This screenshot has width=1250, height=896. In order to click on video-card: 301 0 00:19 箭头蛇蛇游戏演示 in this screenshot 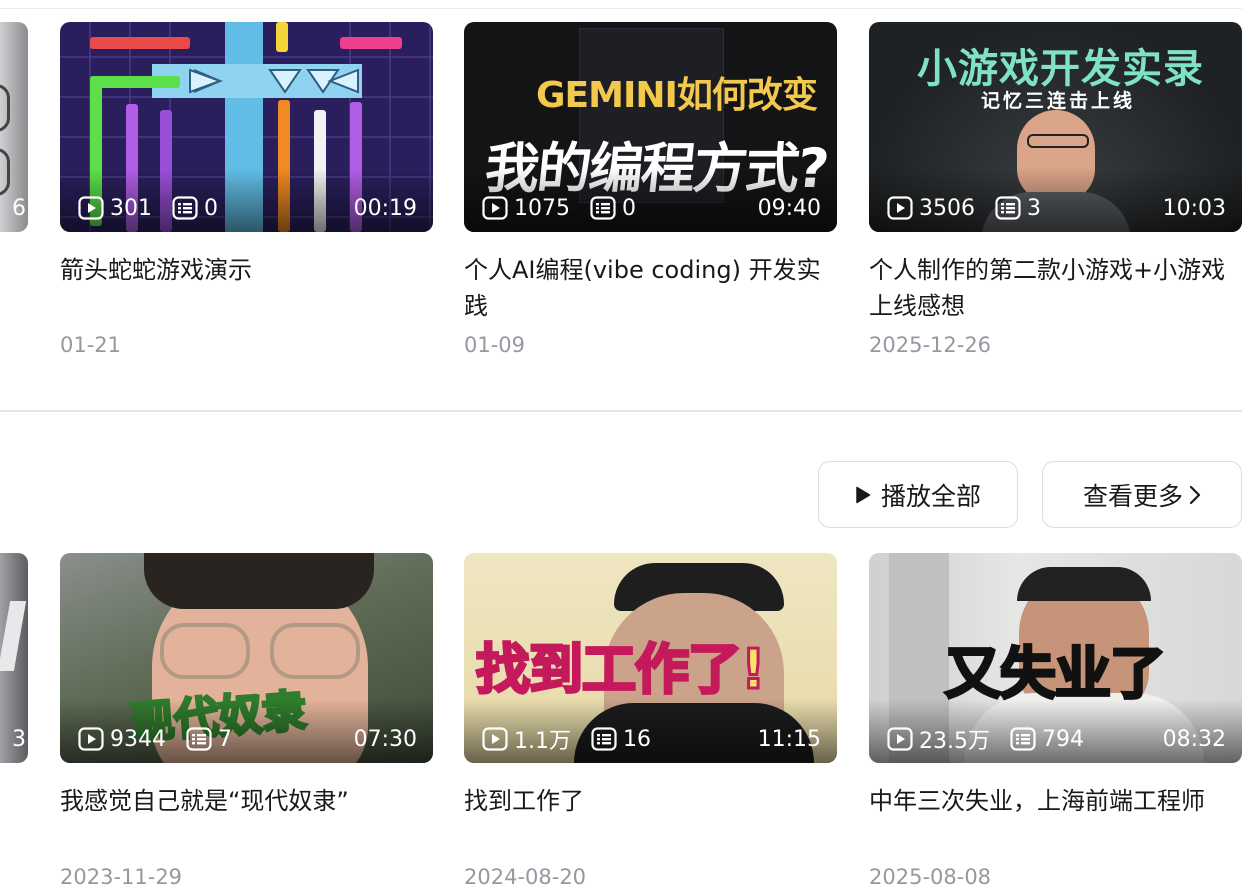, I will do `click(246, 155)`.